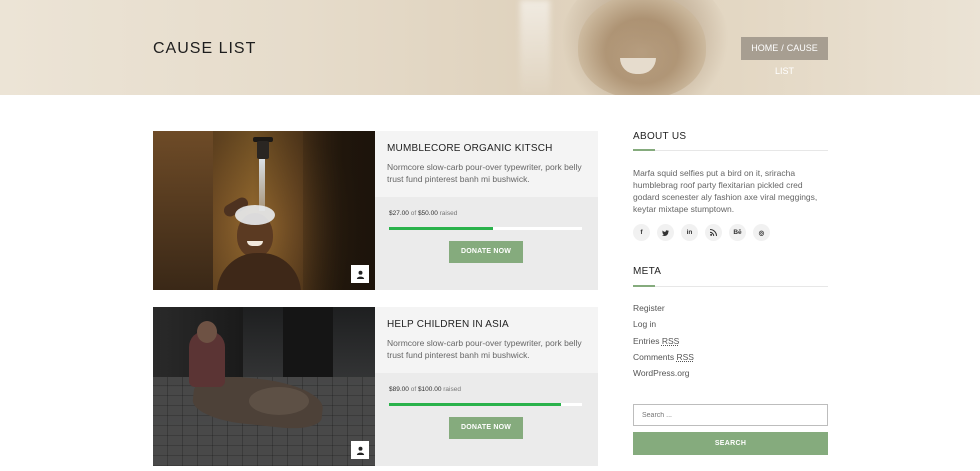 The height and width of the screenshot is (471, 980). What do you see at coordinates (205, 48) in the screenshot?
I see `page-title: CAUSE LIST` at bounding box center [205, 48].